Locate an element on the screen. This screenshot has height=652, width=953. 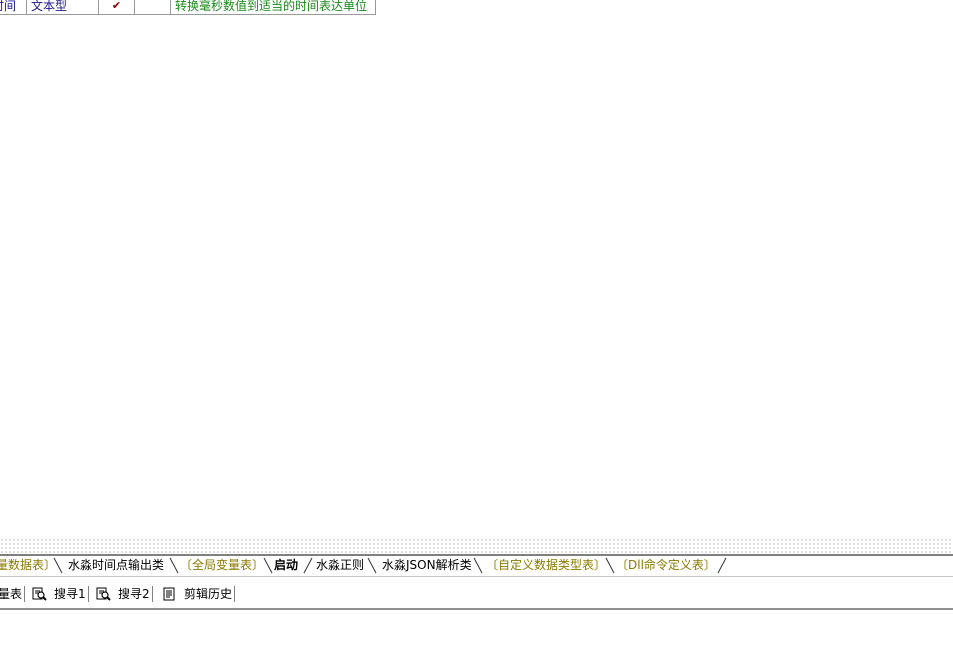
param-type-cell: 文本型 is located at coordinates (63, 7).